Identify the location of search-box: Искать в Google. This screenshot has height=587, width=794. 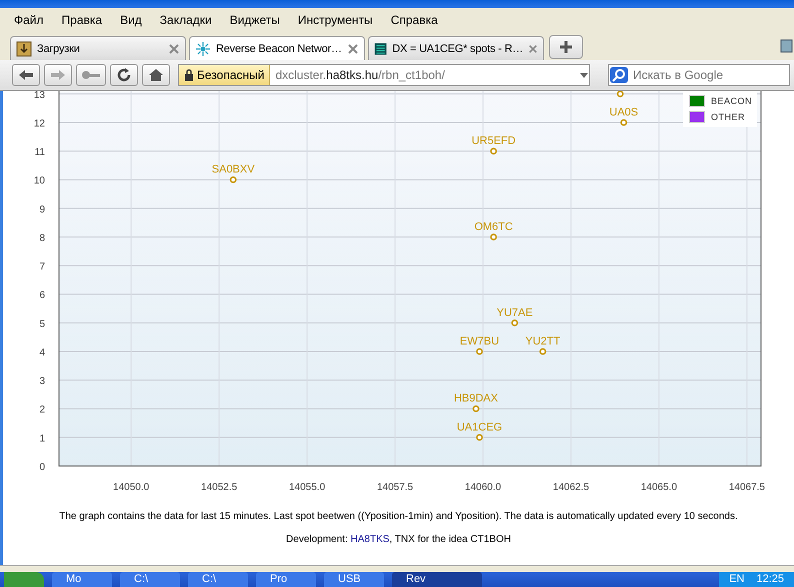
(699, 75).